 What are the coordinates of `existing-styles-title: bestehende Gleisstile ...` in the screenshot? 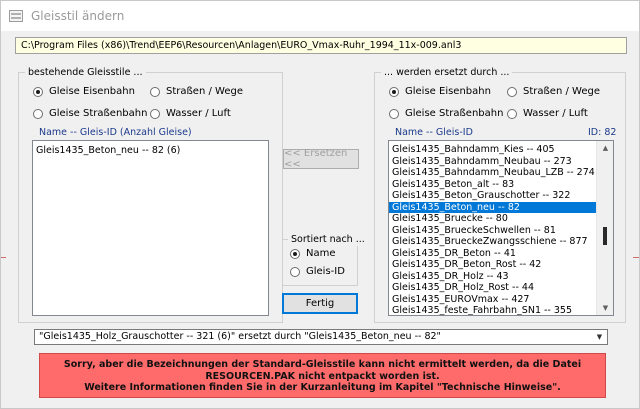 It's located at (85, 72).